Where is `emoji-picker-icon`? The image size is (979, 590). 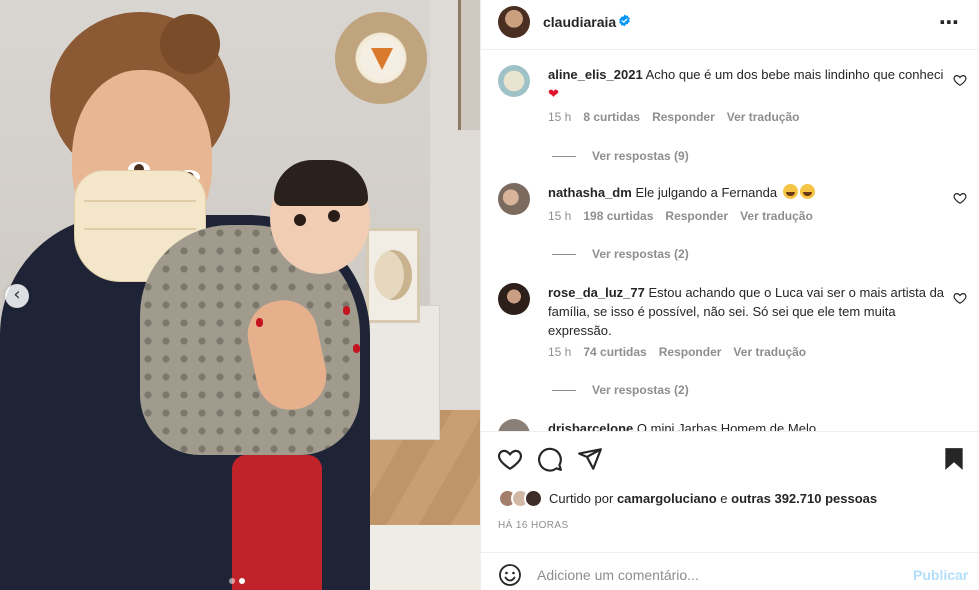
emoji-picker-icon is located at coordinates (510, 575).